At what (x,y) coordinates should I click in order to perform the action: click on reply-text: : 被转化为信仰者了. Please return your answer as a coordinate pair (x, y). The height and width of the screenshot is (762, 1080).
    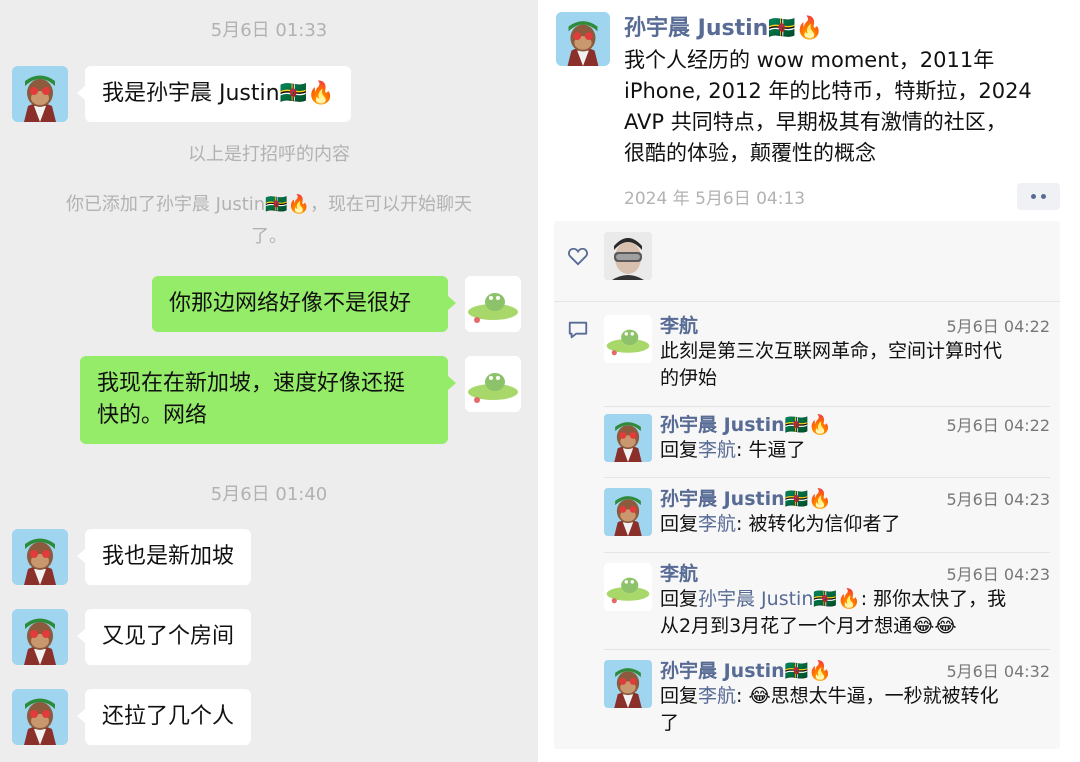
    Looking at the image, I should click on (818, 524).